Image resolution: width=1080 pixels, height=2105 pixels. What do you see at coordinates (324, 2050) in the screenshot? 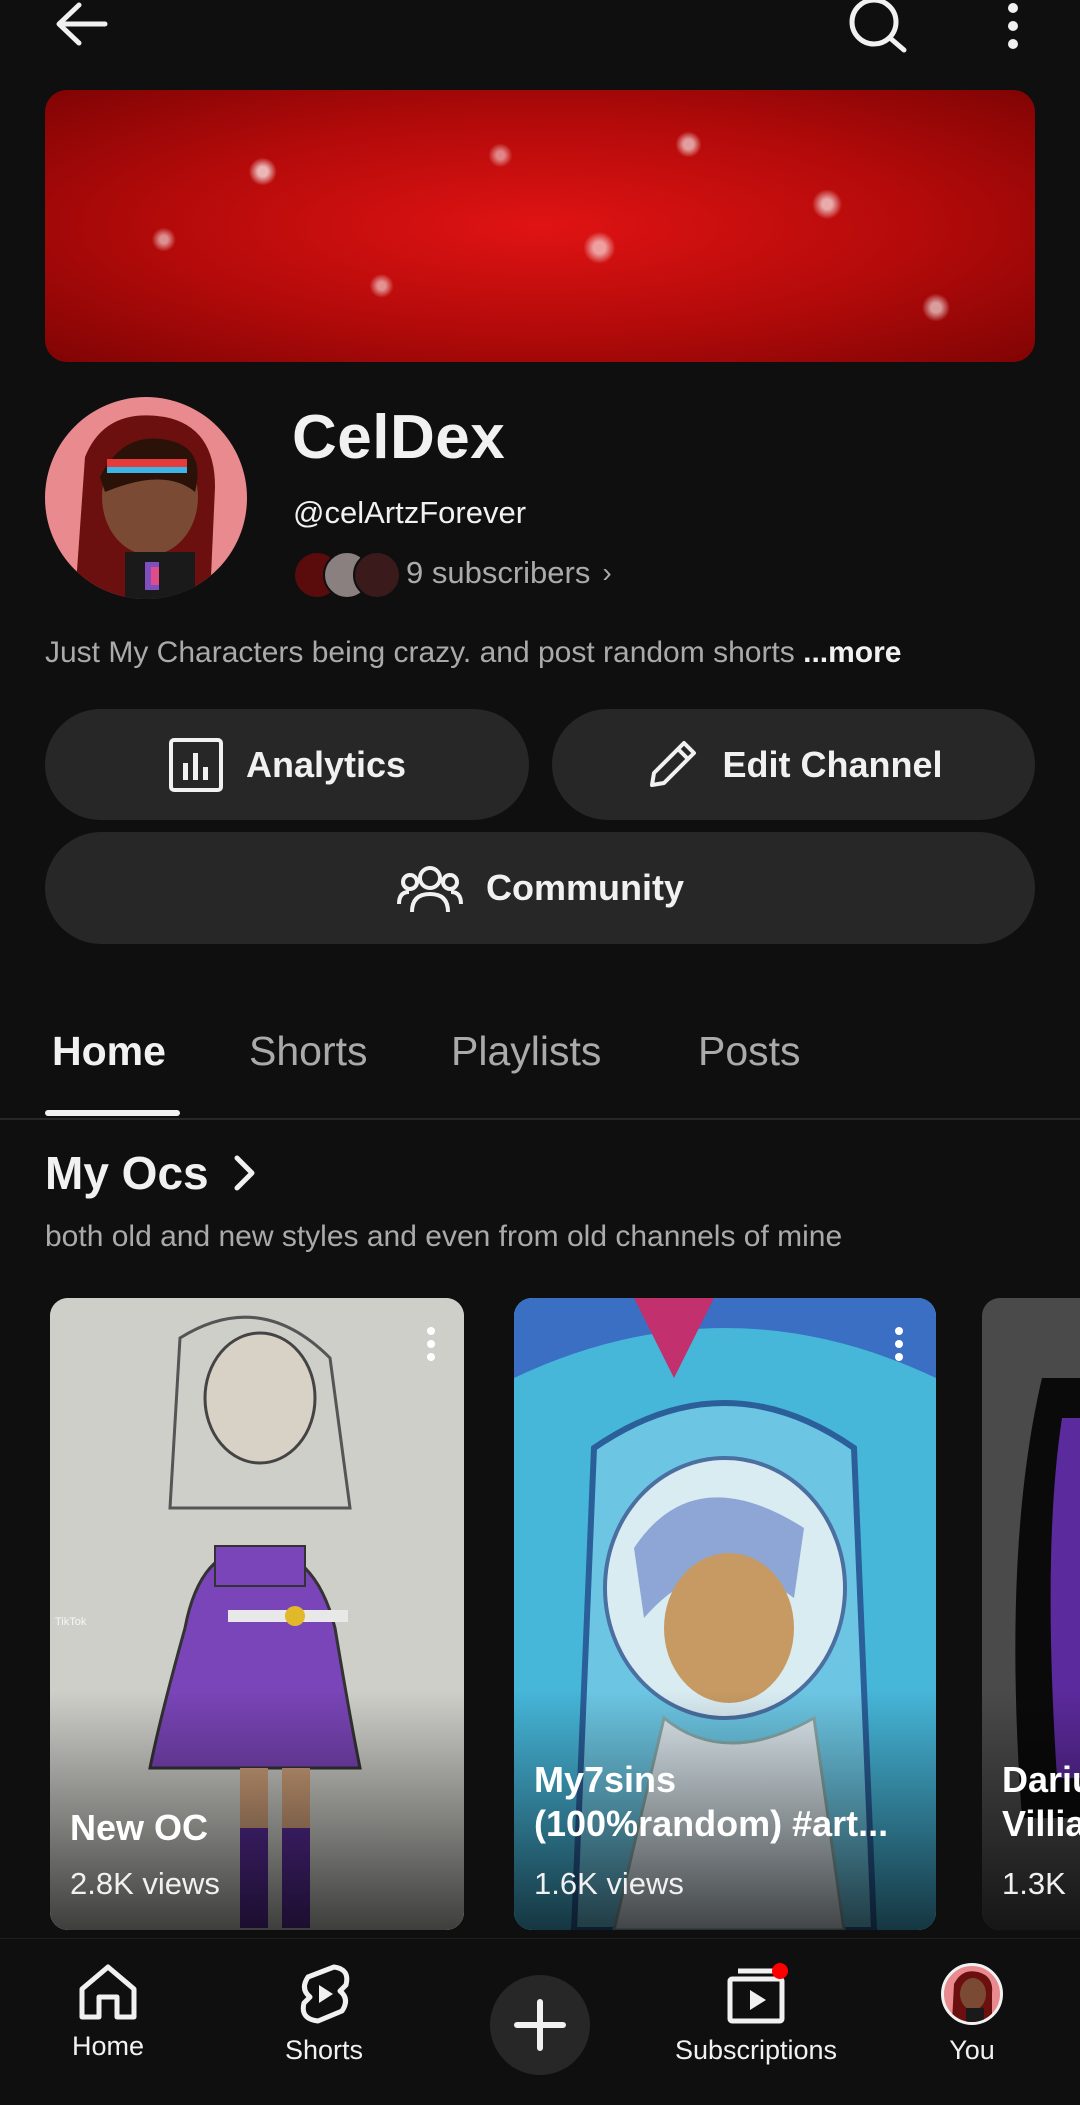
I see `nav-shorts-label: Shorts` at bounding box center [324, 2050].